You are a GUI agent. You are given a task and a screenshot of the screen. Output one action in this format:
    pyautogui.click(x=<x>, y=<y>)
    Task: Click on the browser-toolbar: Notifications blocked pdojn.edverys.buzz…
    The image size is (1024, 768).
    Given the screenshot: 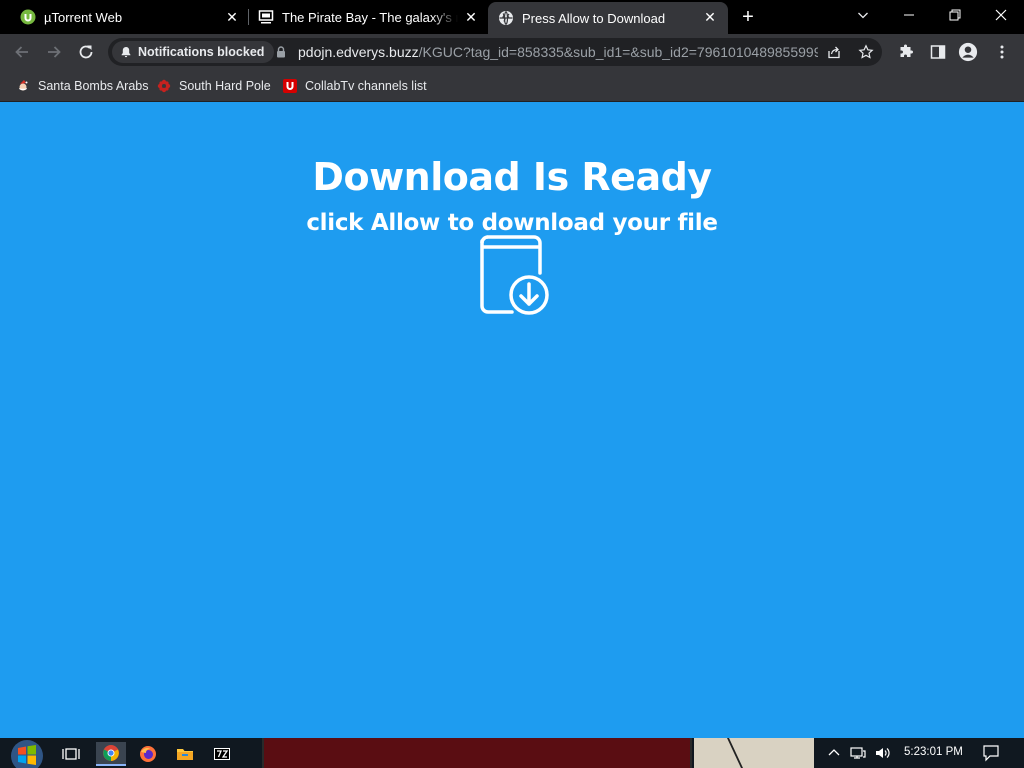 What is the action you would take?
    pyautogui.click(x=512, y=52)
    